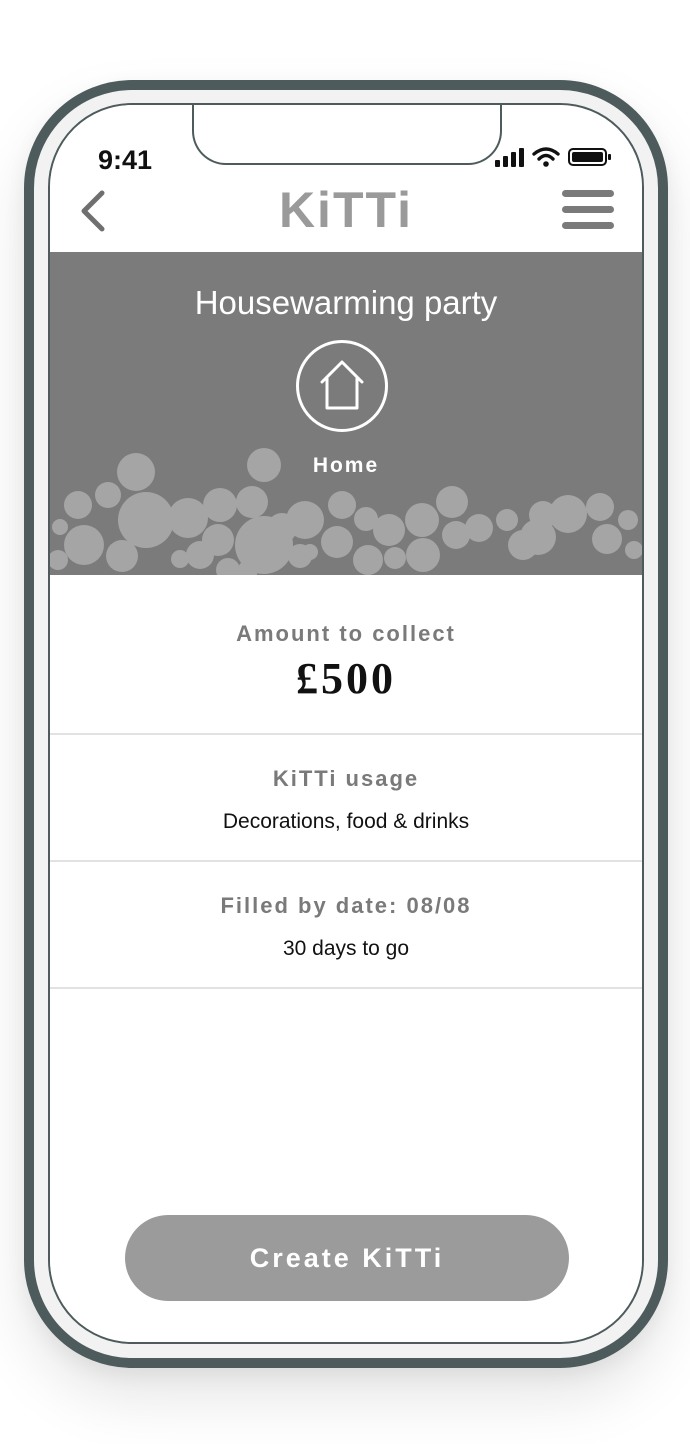 This screenshot has height=1444, width=690. Describe the element at coordinates (346, 465) in the screenshot. I see `category-label: Home` at that location.